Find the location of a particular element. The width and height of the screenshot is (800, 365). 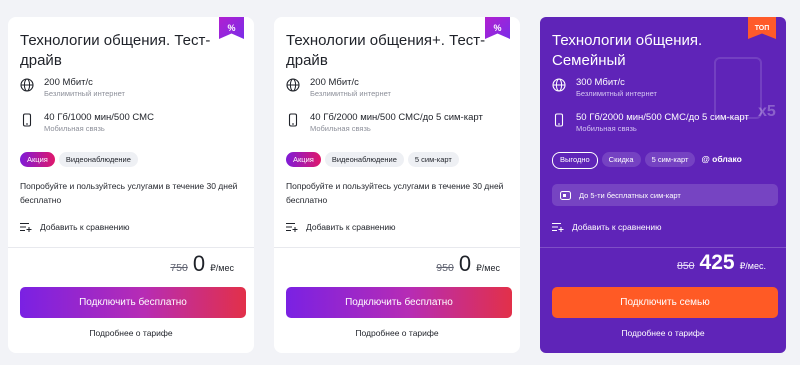

mobile-feature: 40 Гб/1000 мин/500 СМС Мобильная связь is located at coordinates (87, 123).